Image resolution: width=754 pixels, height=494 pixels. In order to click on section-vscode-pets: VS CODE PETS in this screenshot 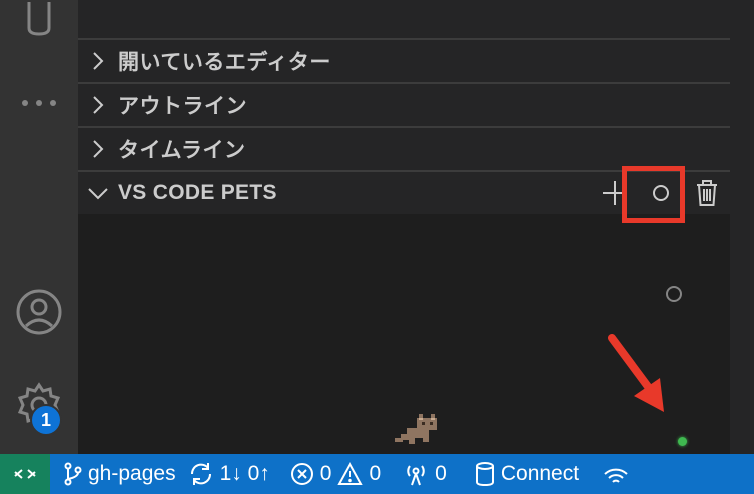, I will do `click(404, 192)`.